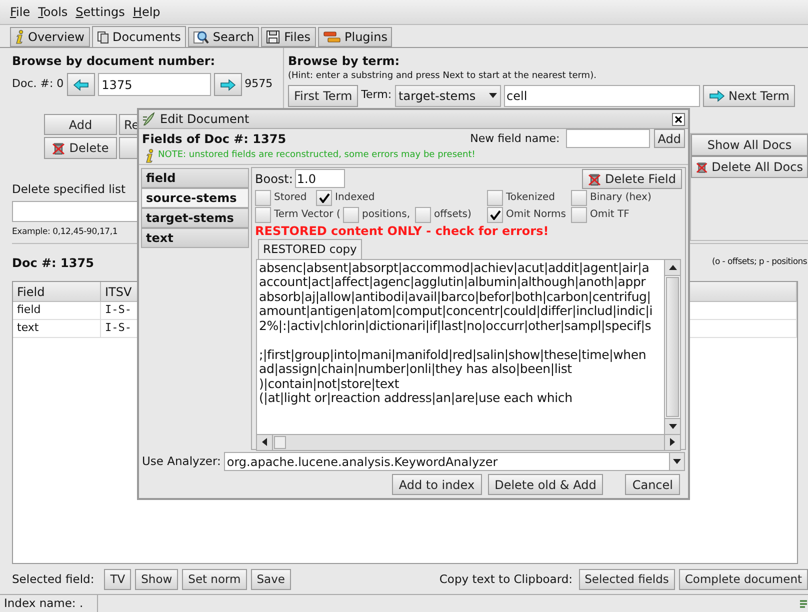  I want to click on doc-min-label: Doc. #: 0, so click(38, 84).